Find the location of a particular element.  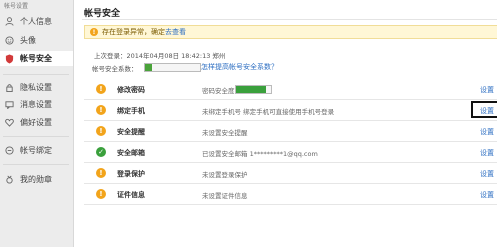

sidebar-item-label: 帐号绑定 is located at coordinates (36, 150).